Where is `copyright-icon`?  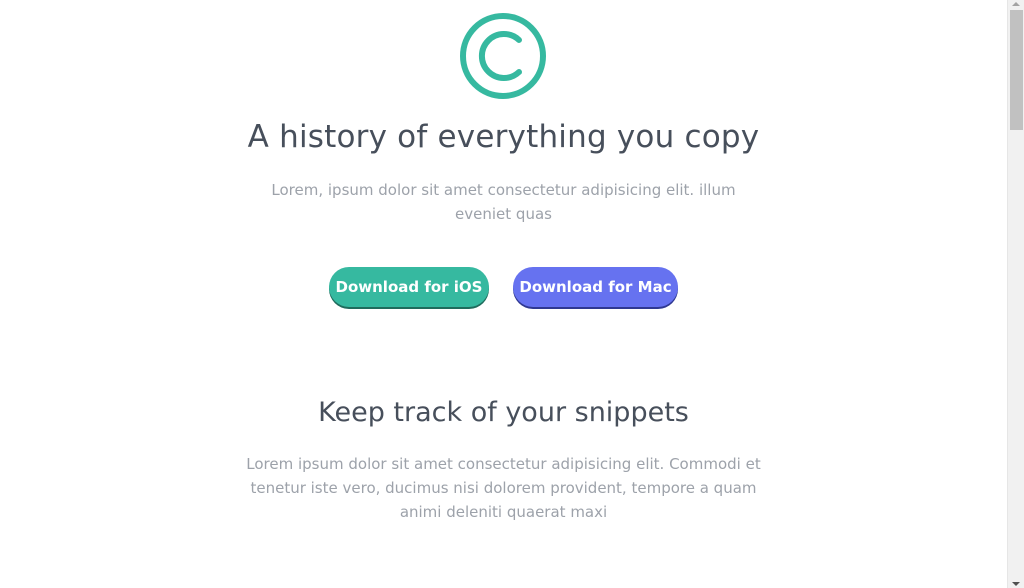
copyright-icon is located at coordinates (503, 56).